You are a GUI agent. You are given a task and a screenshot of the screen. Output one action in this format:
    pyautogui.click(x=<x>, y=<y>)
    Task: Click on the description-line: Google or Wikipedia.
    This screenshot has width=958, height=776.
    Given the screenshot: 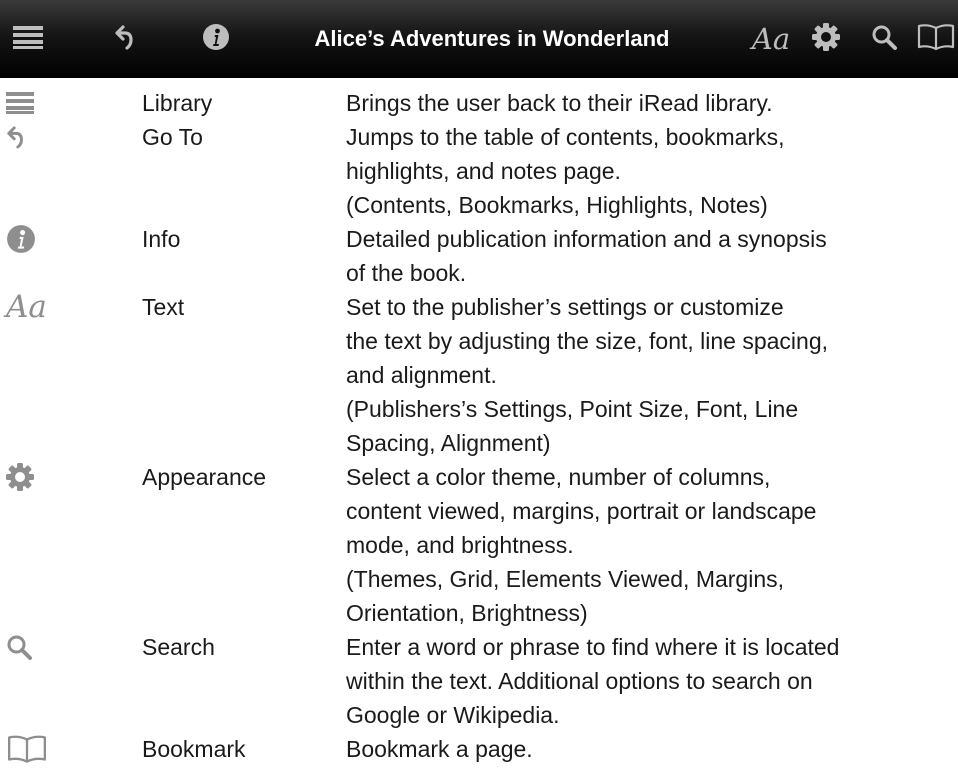 What is the action you would take?
    pyautogui.click(x=453, y=715)
    